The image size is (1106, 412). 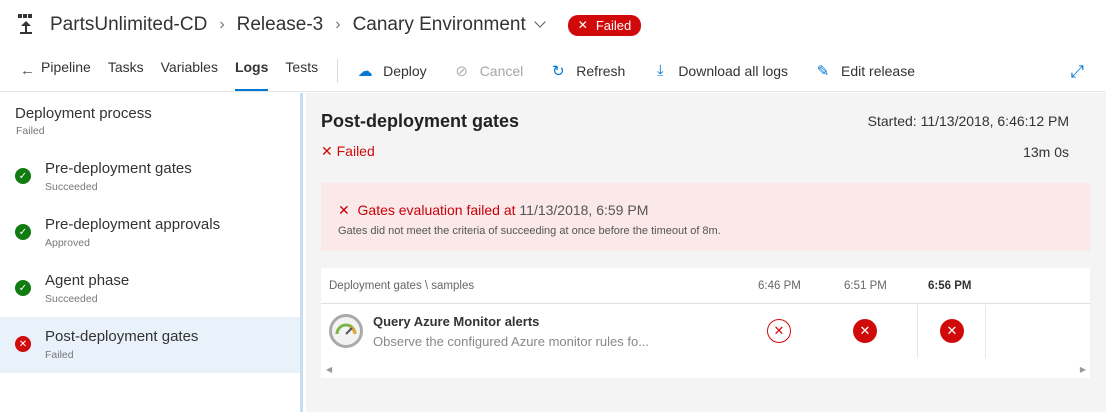 I want to click on scroll-left-icon: ◀, so click(x=329, y=369).